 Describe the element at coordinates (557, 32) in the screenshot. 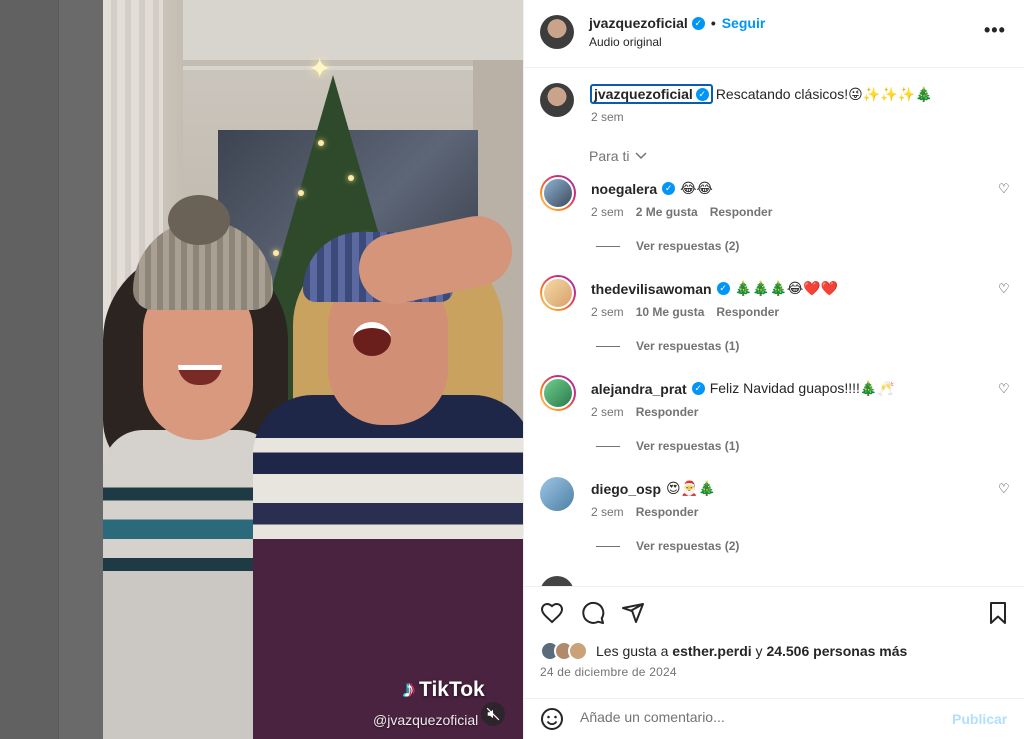

I see `author-avatar` at that location.